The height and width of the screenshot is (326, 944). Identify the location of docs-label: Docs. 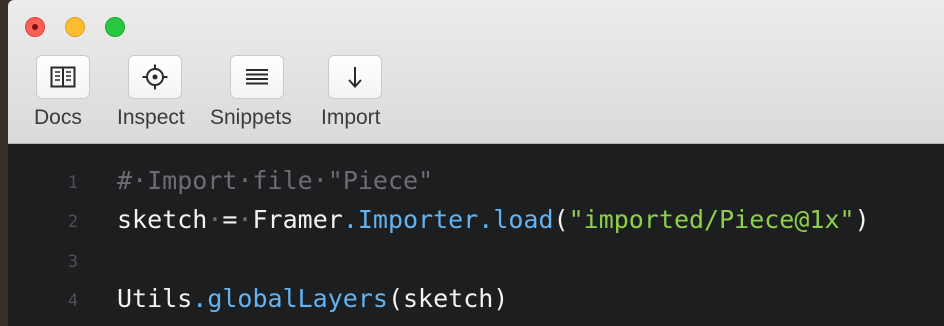
(58, 117).